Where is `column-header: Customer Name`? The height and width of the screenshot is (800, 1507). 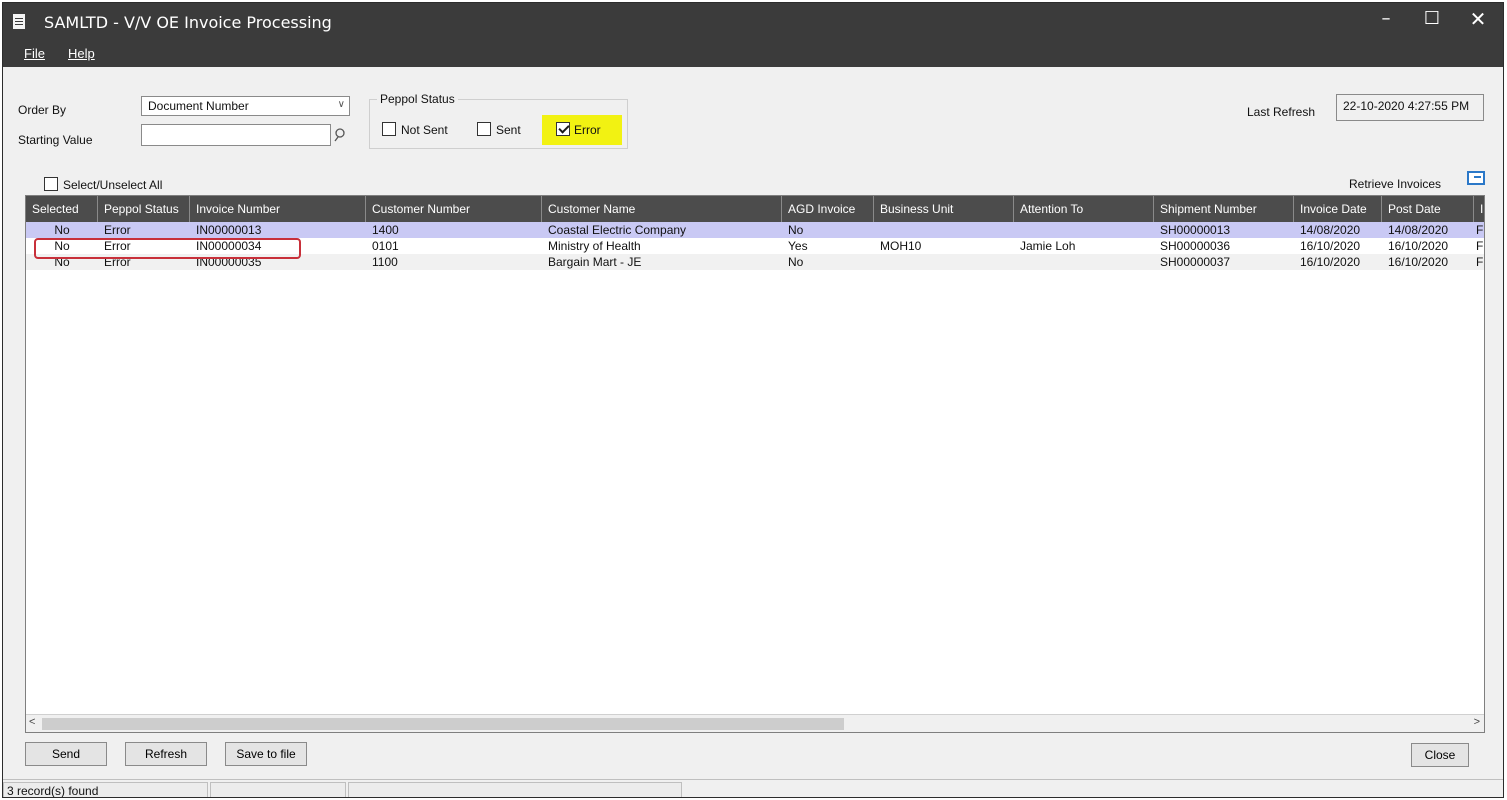 column-header: Customer Name is located at coordinates (662, 209).